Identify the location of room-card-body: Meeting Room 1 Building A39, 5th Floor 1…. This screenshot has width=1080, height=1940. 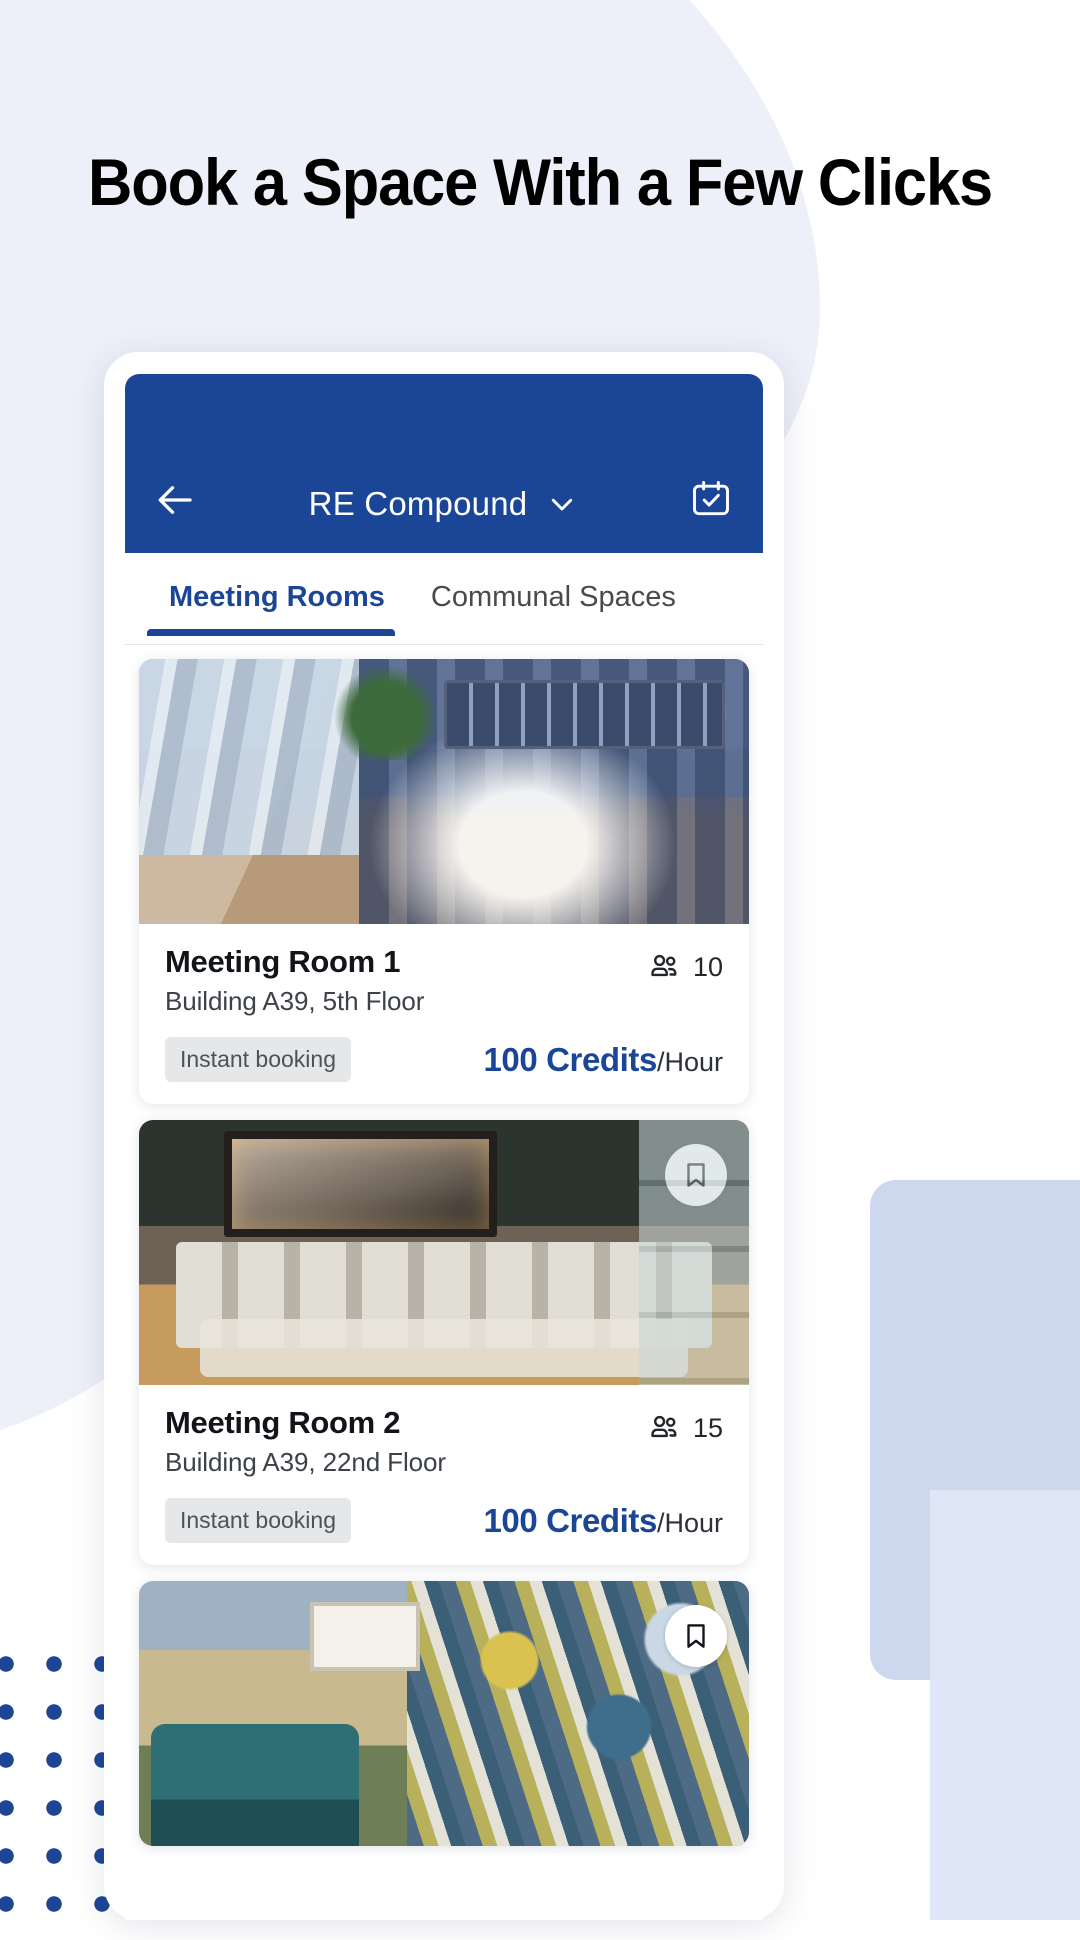
(444, 1014).